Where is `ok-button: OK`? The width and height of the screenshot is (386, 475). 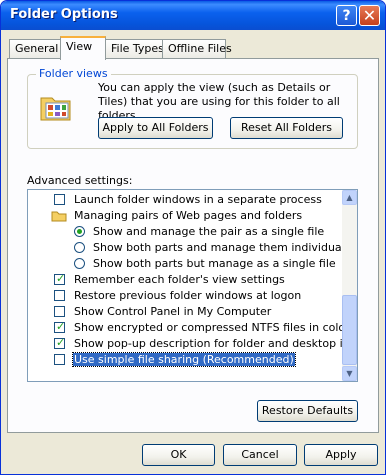
ok-button: OK is located at coordinates (178, 455).